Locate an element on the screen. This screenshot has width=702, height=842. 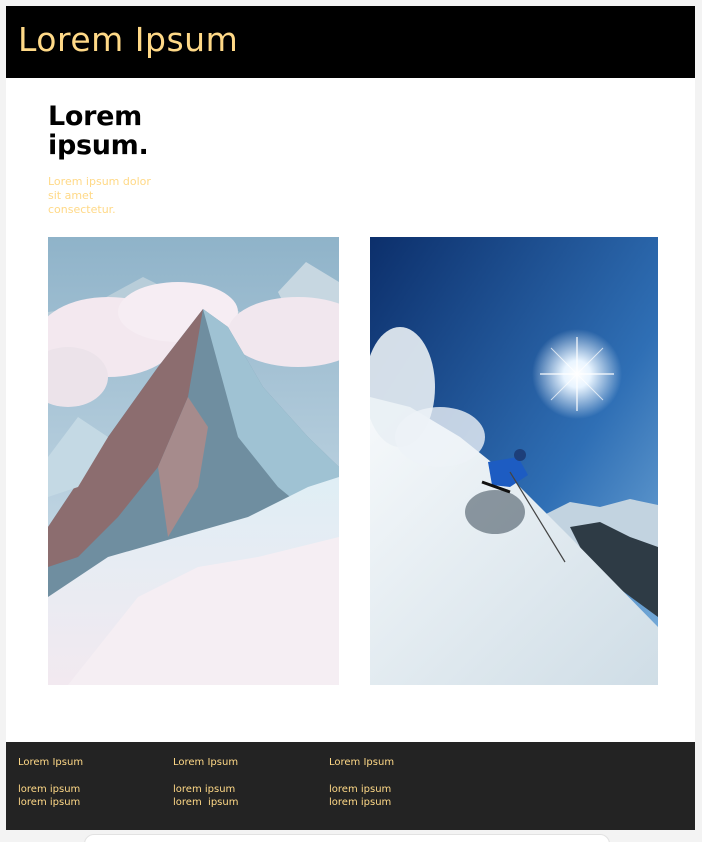
footer-column-1: Lorem Ipsum lorem ipsum lorem ipsum is located at coordinates (88, 782).